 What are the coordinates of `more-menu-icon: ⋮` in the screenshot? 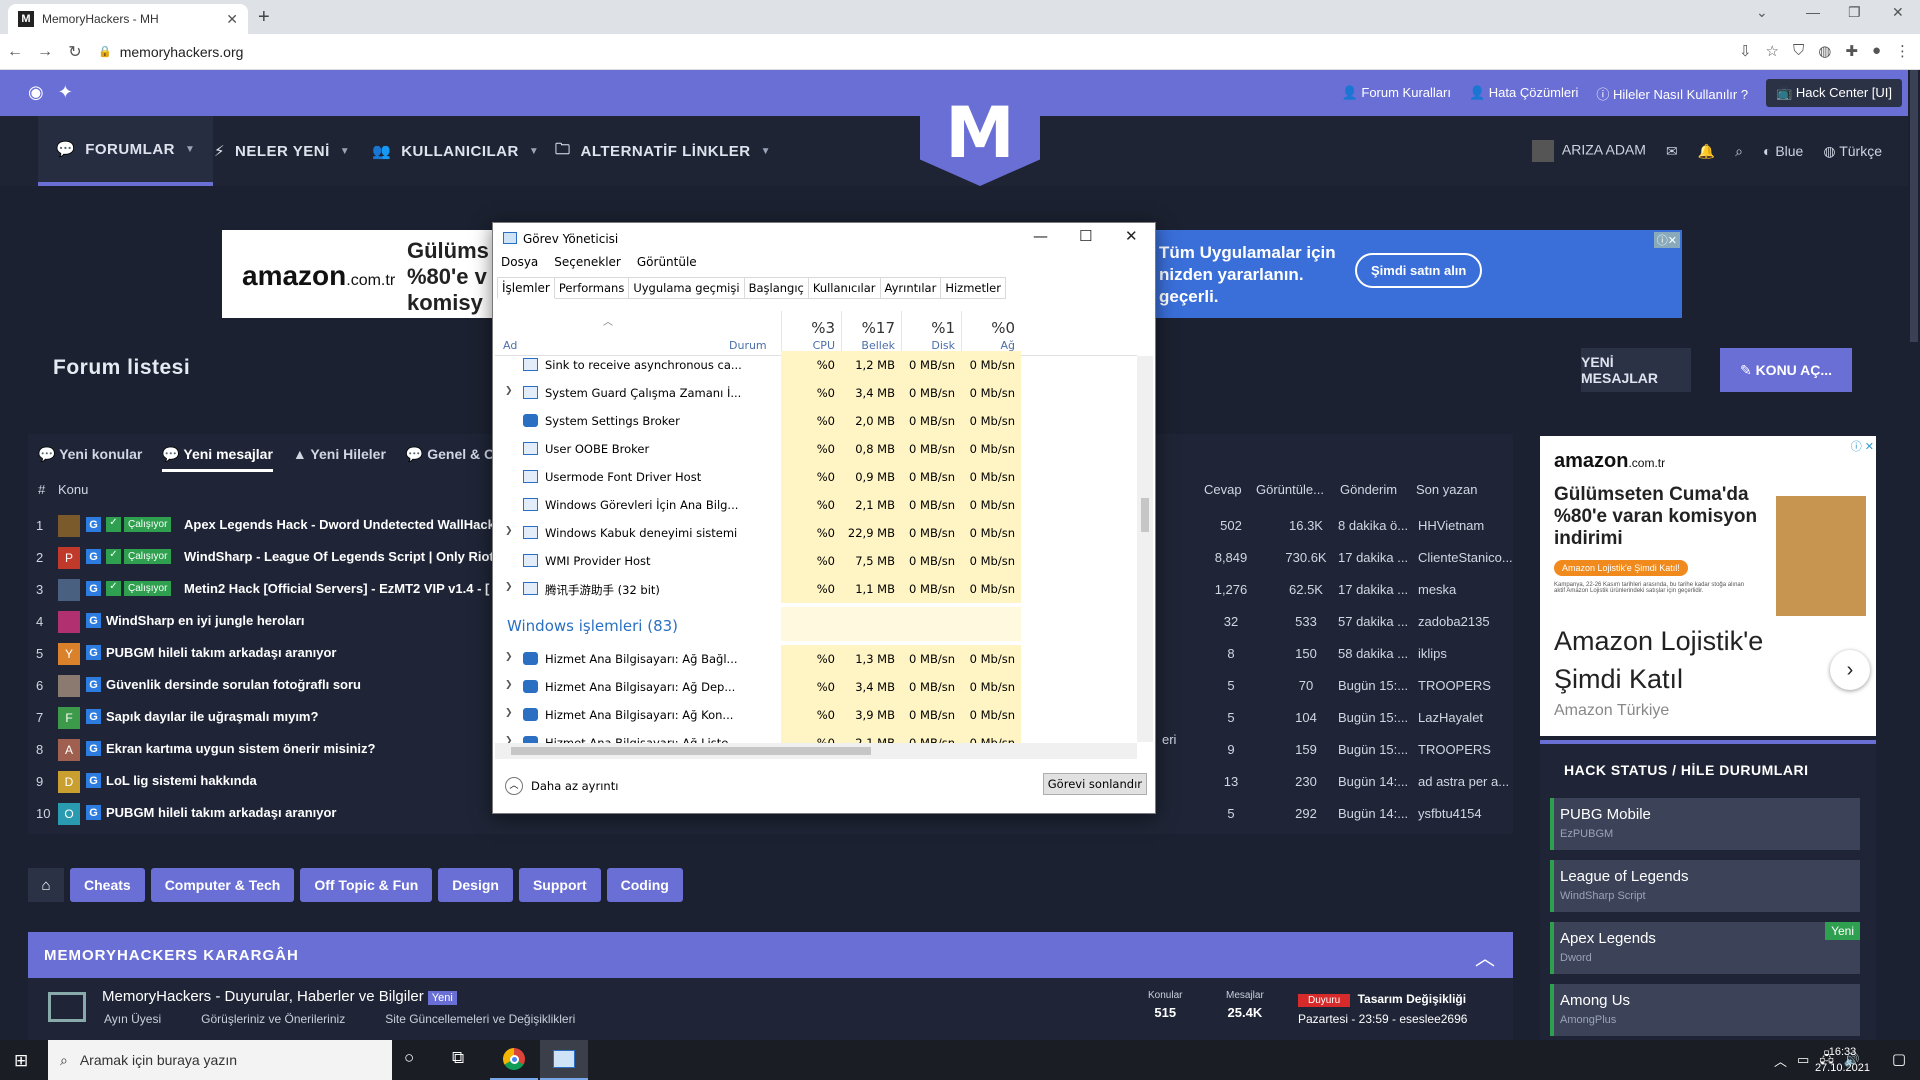 It's located at (1902, 51).